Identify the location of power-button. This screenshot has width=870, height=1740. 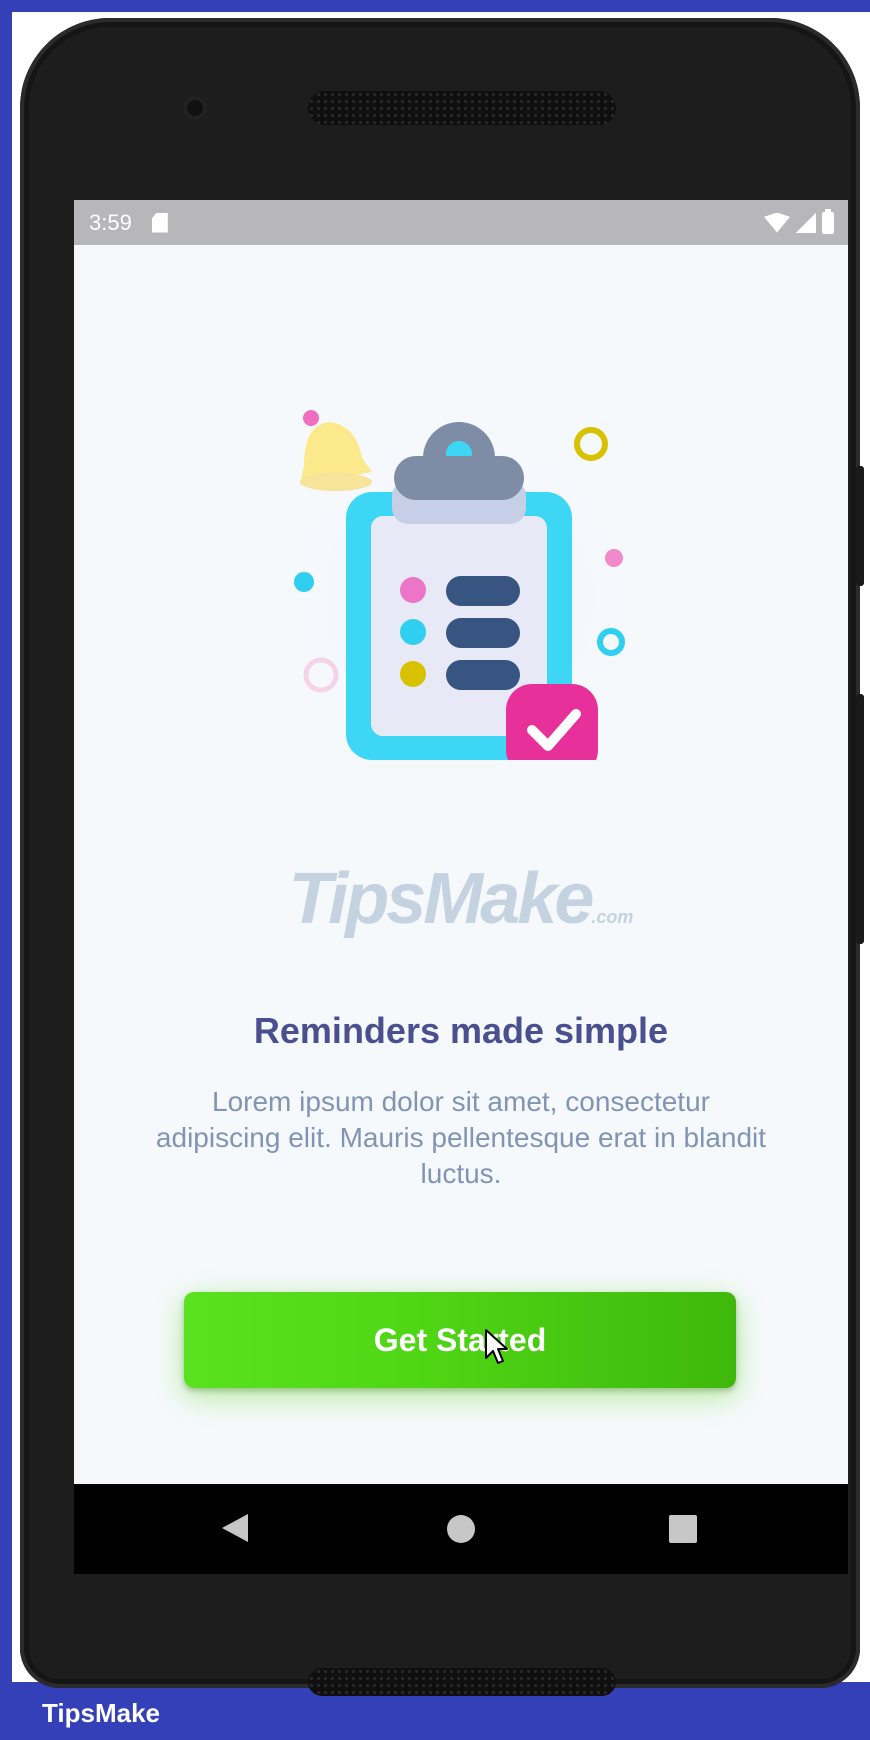
(860, 819).